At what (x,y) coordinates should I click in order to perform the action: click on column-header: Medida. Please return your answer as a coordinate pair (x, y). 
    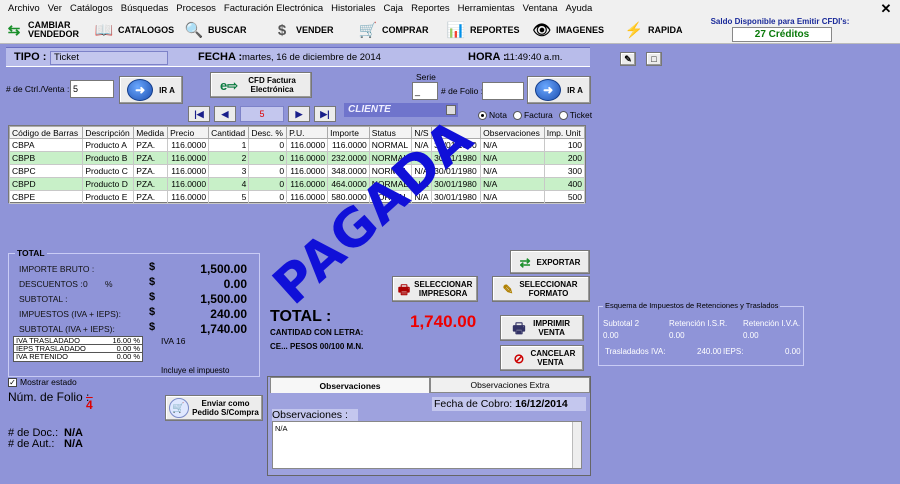
    Looking at the image, I should click on (151, 132).